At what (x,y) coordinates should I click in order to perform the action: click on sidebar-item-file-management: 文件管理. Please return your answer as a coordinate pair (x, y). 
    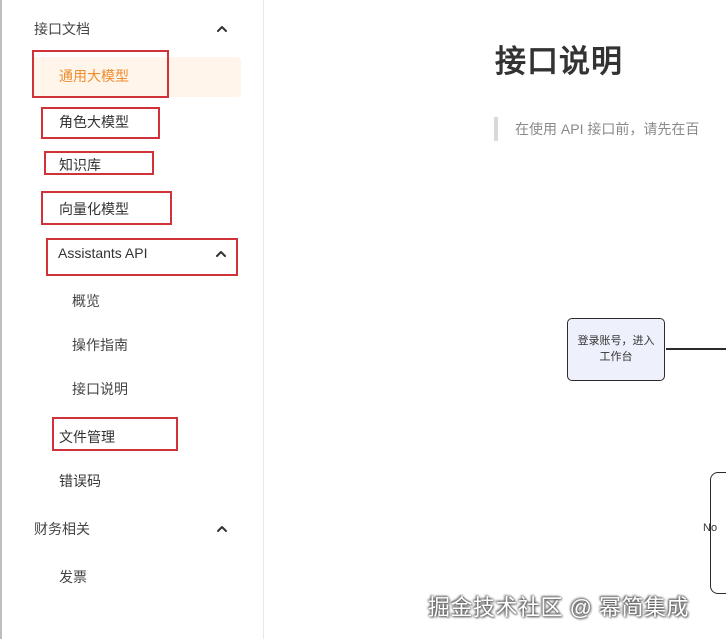
    Looking at the image, I should click on (87, 437).